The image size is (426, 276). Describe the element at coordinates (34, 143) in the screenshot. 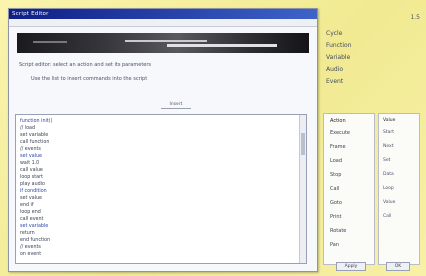

I see `code-line: call function` at that location.